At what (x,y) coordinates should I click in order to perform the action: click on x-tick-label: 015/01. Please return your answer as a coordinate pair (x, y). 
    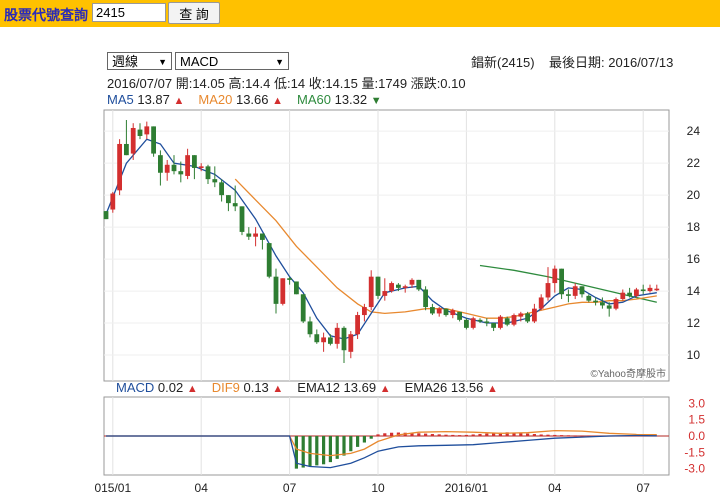
    Looking at the image, I should click on (112, 488).